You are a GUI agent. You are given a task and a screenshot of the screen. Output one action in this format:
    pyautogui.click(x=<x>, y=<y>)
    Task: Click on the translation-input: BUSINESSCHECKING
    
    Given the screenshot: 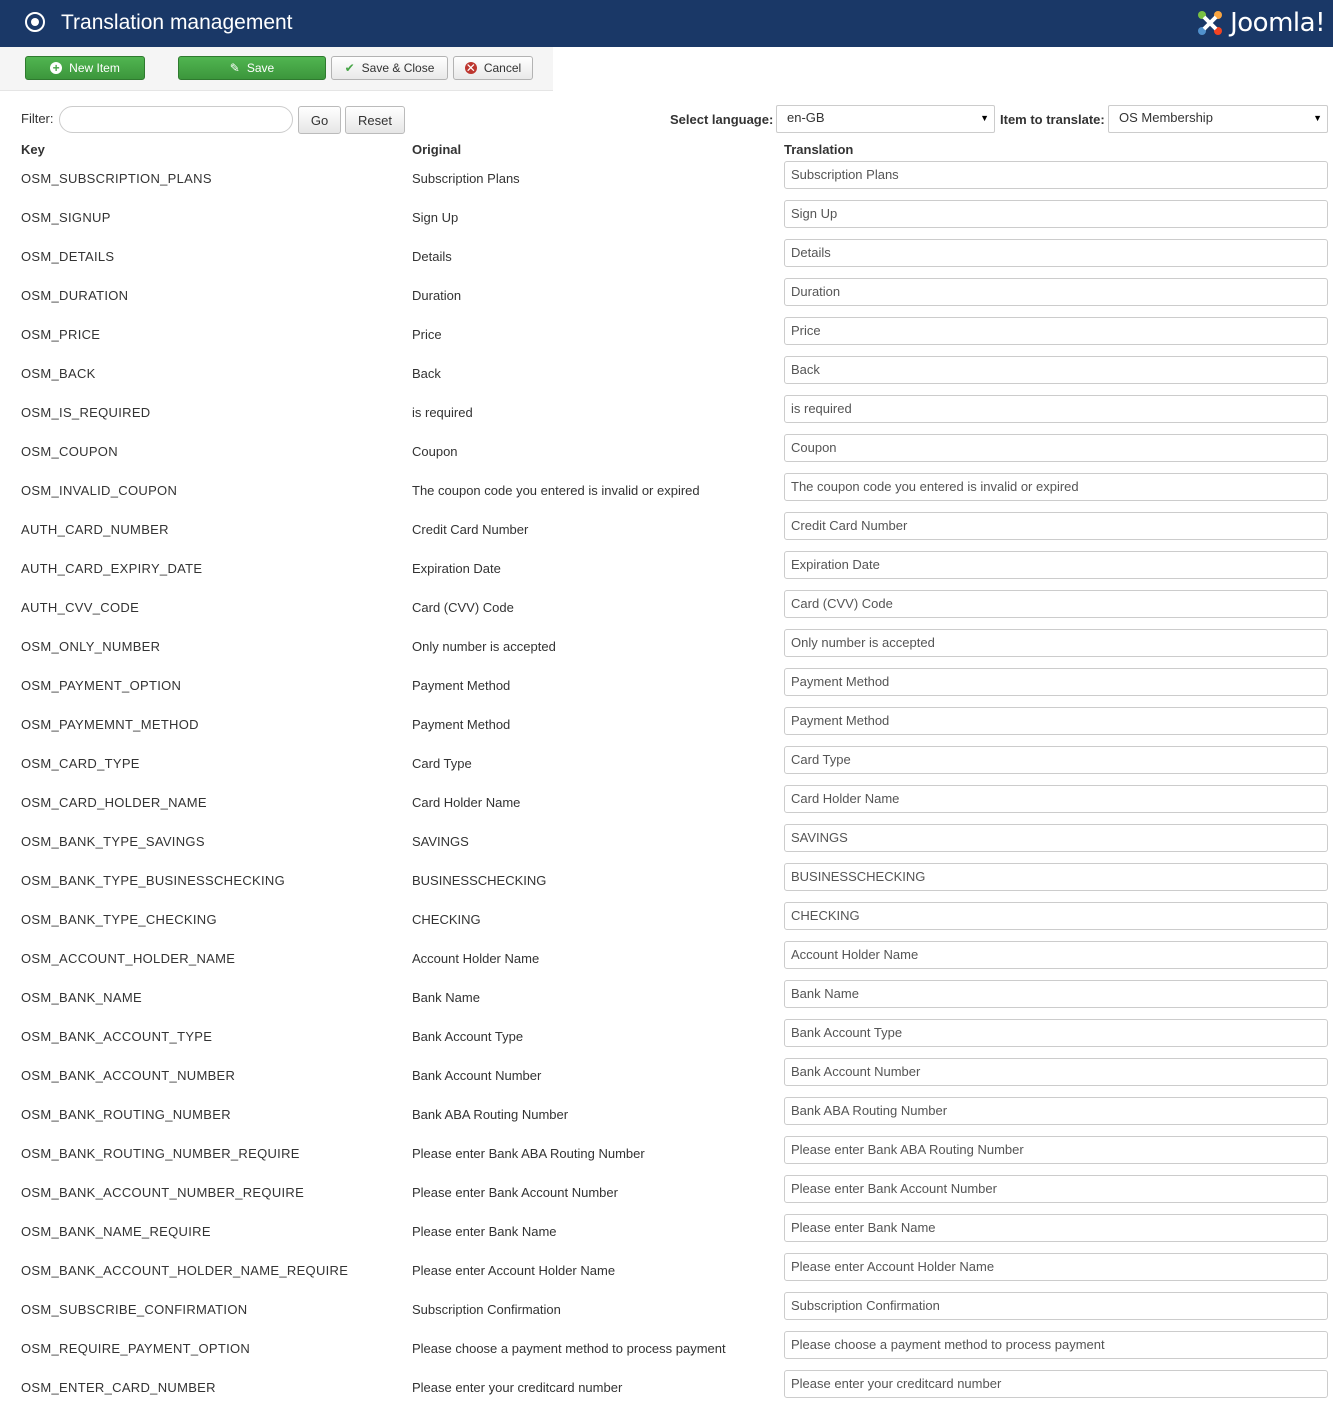 What is the action you would take?
    pyautogui.click(x=1056, y=877)
    